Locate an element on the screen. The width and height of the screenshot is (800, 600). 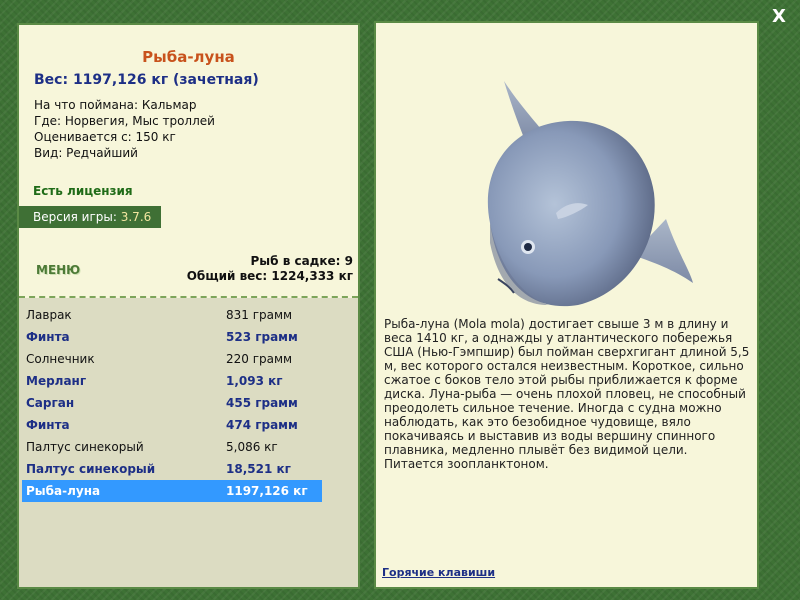
menu-button: МЕНЮ is located at coordinates (58, 270).